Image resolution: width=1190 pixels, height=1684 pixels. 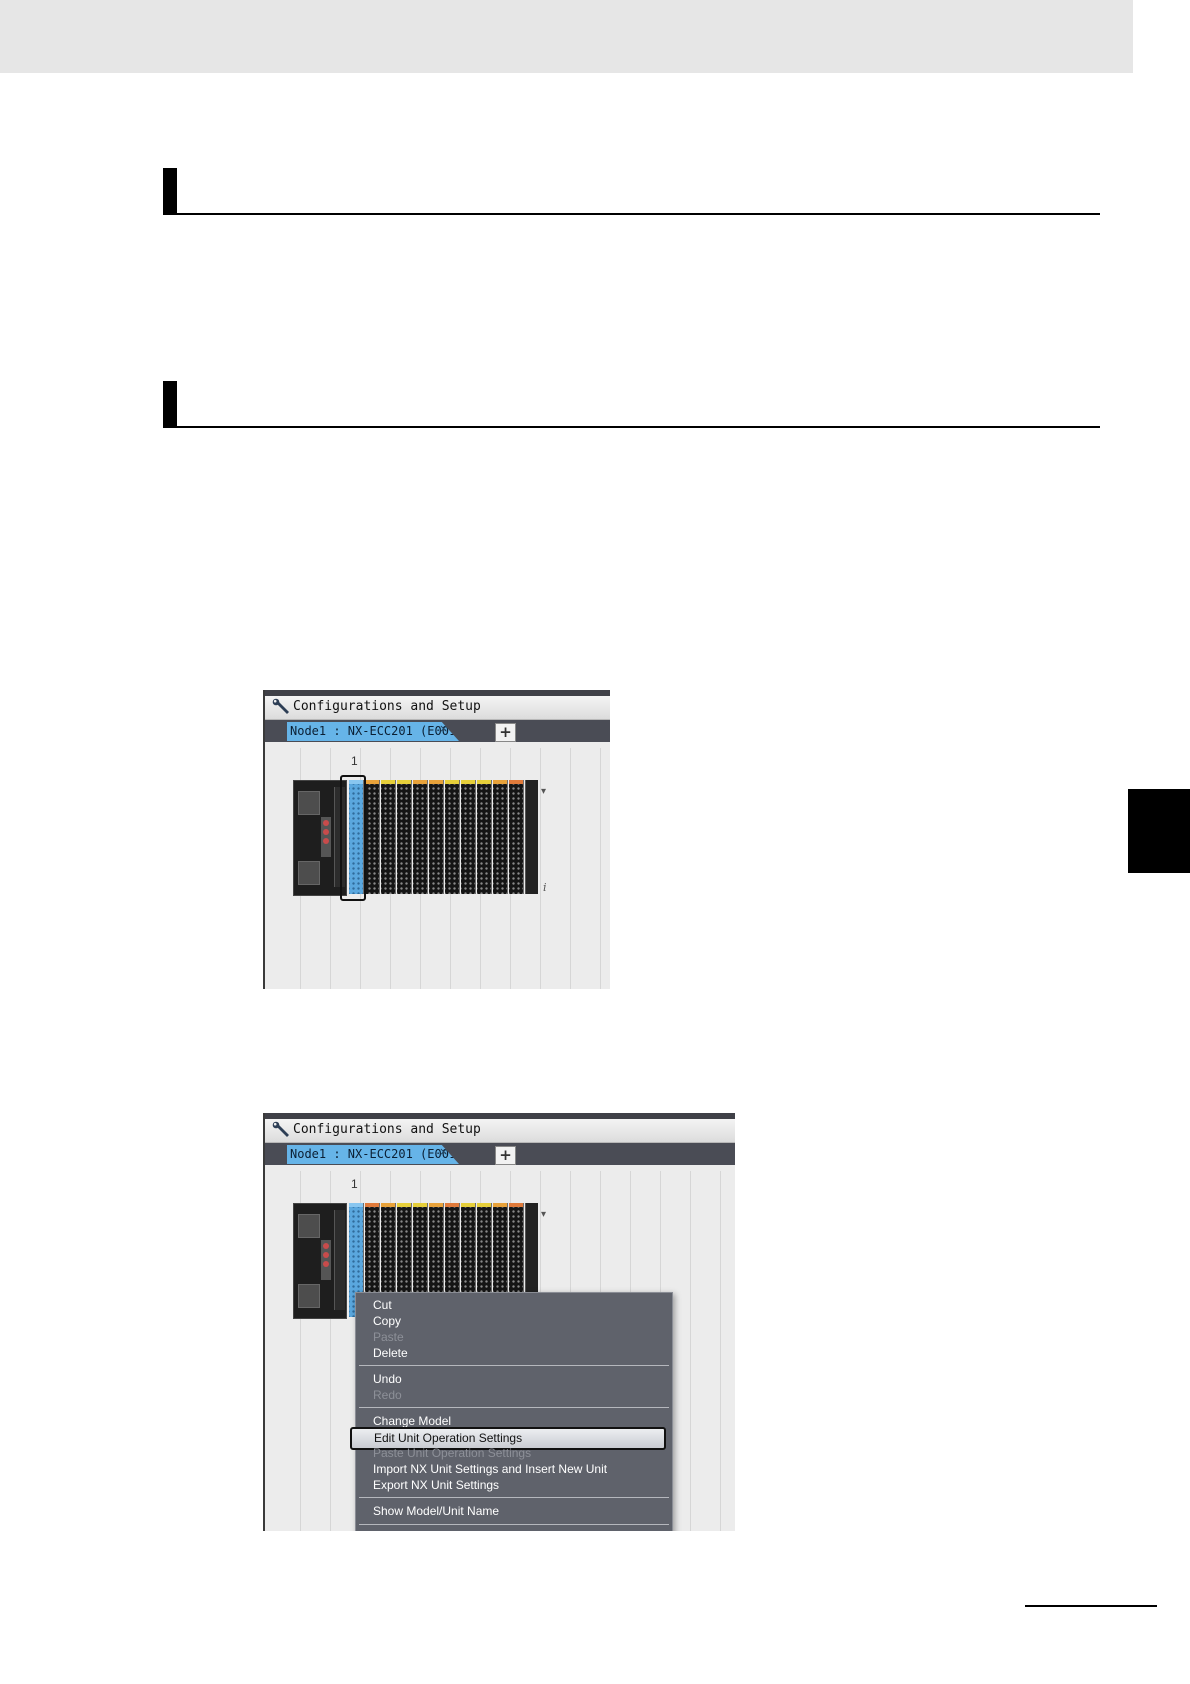 What do you see at coordinates (387, 1321) in the screenshot?
I see `menu-item-copy: Copy` at bounding box center [387, 1321].